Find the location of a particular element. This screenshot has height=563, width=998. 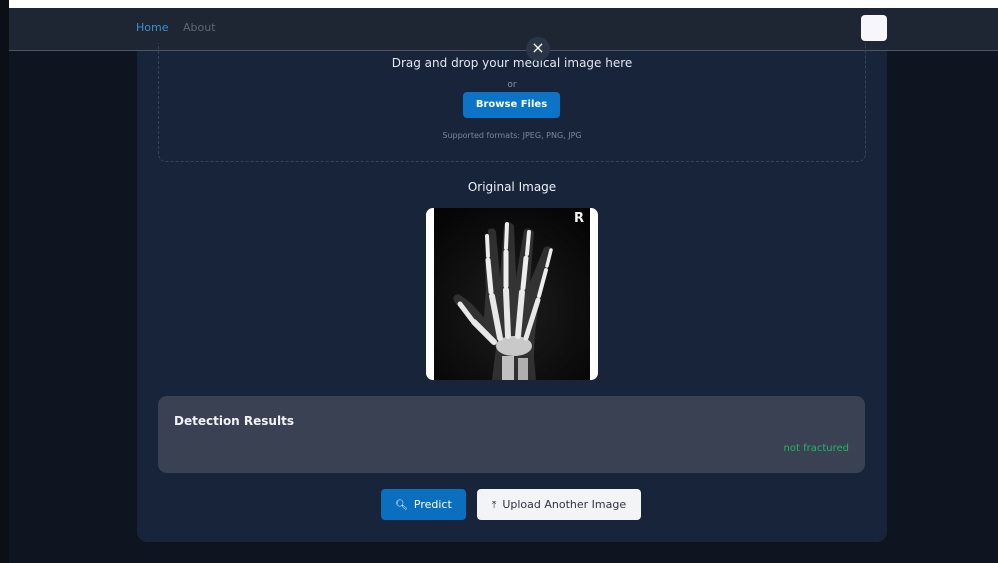

browse-files-button: Browse Files is located at coordinates (511, 105).